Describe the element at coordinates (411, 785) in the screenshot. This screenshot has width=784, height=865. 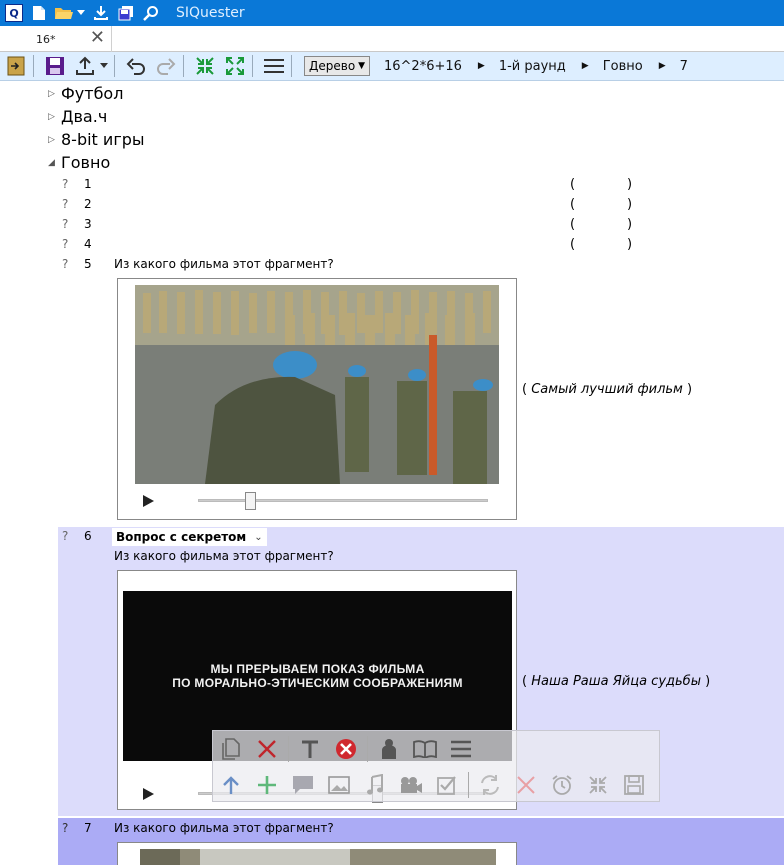
I see `video-camera-icon` at that location.